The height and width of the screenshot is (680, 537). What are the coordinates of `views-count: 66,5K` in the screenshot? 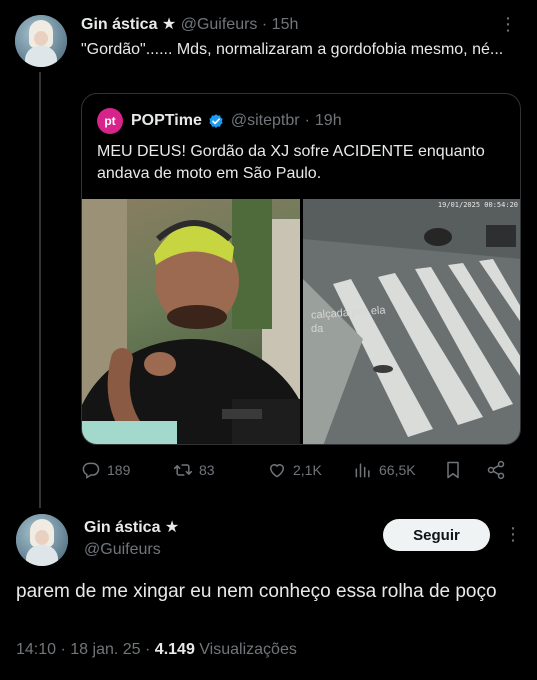 It's located at (397, 470).